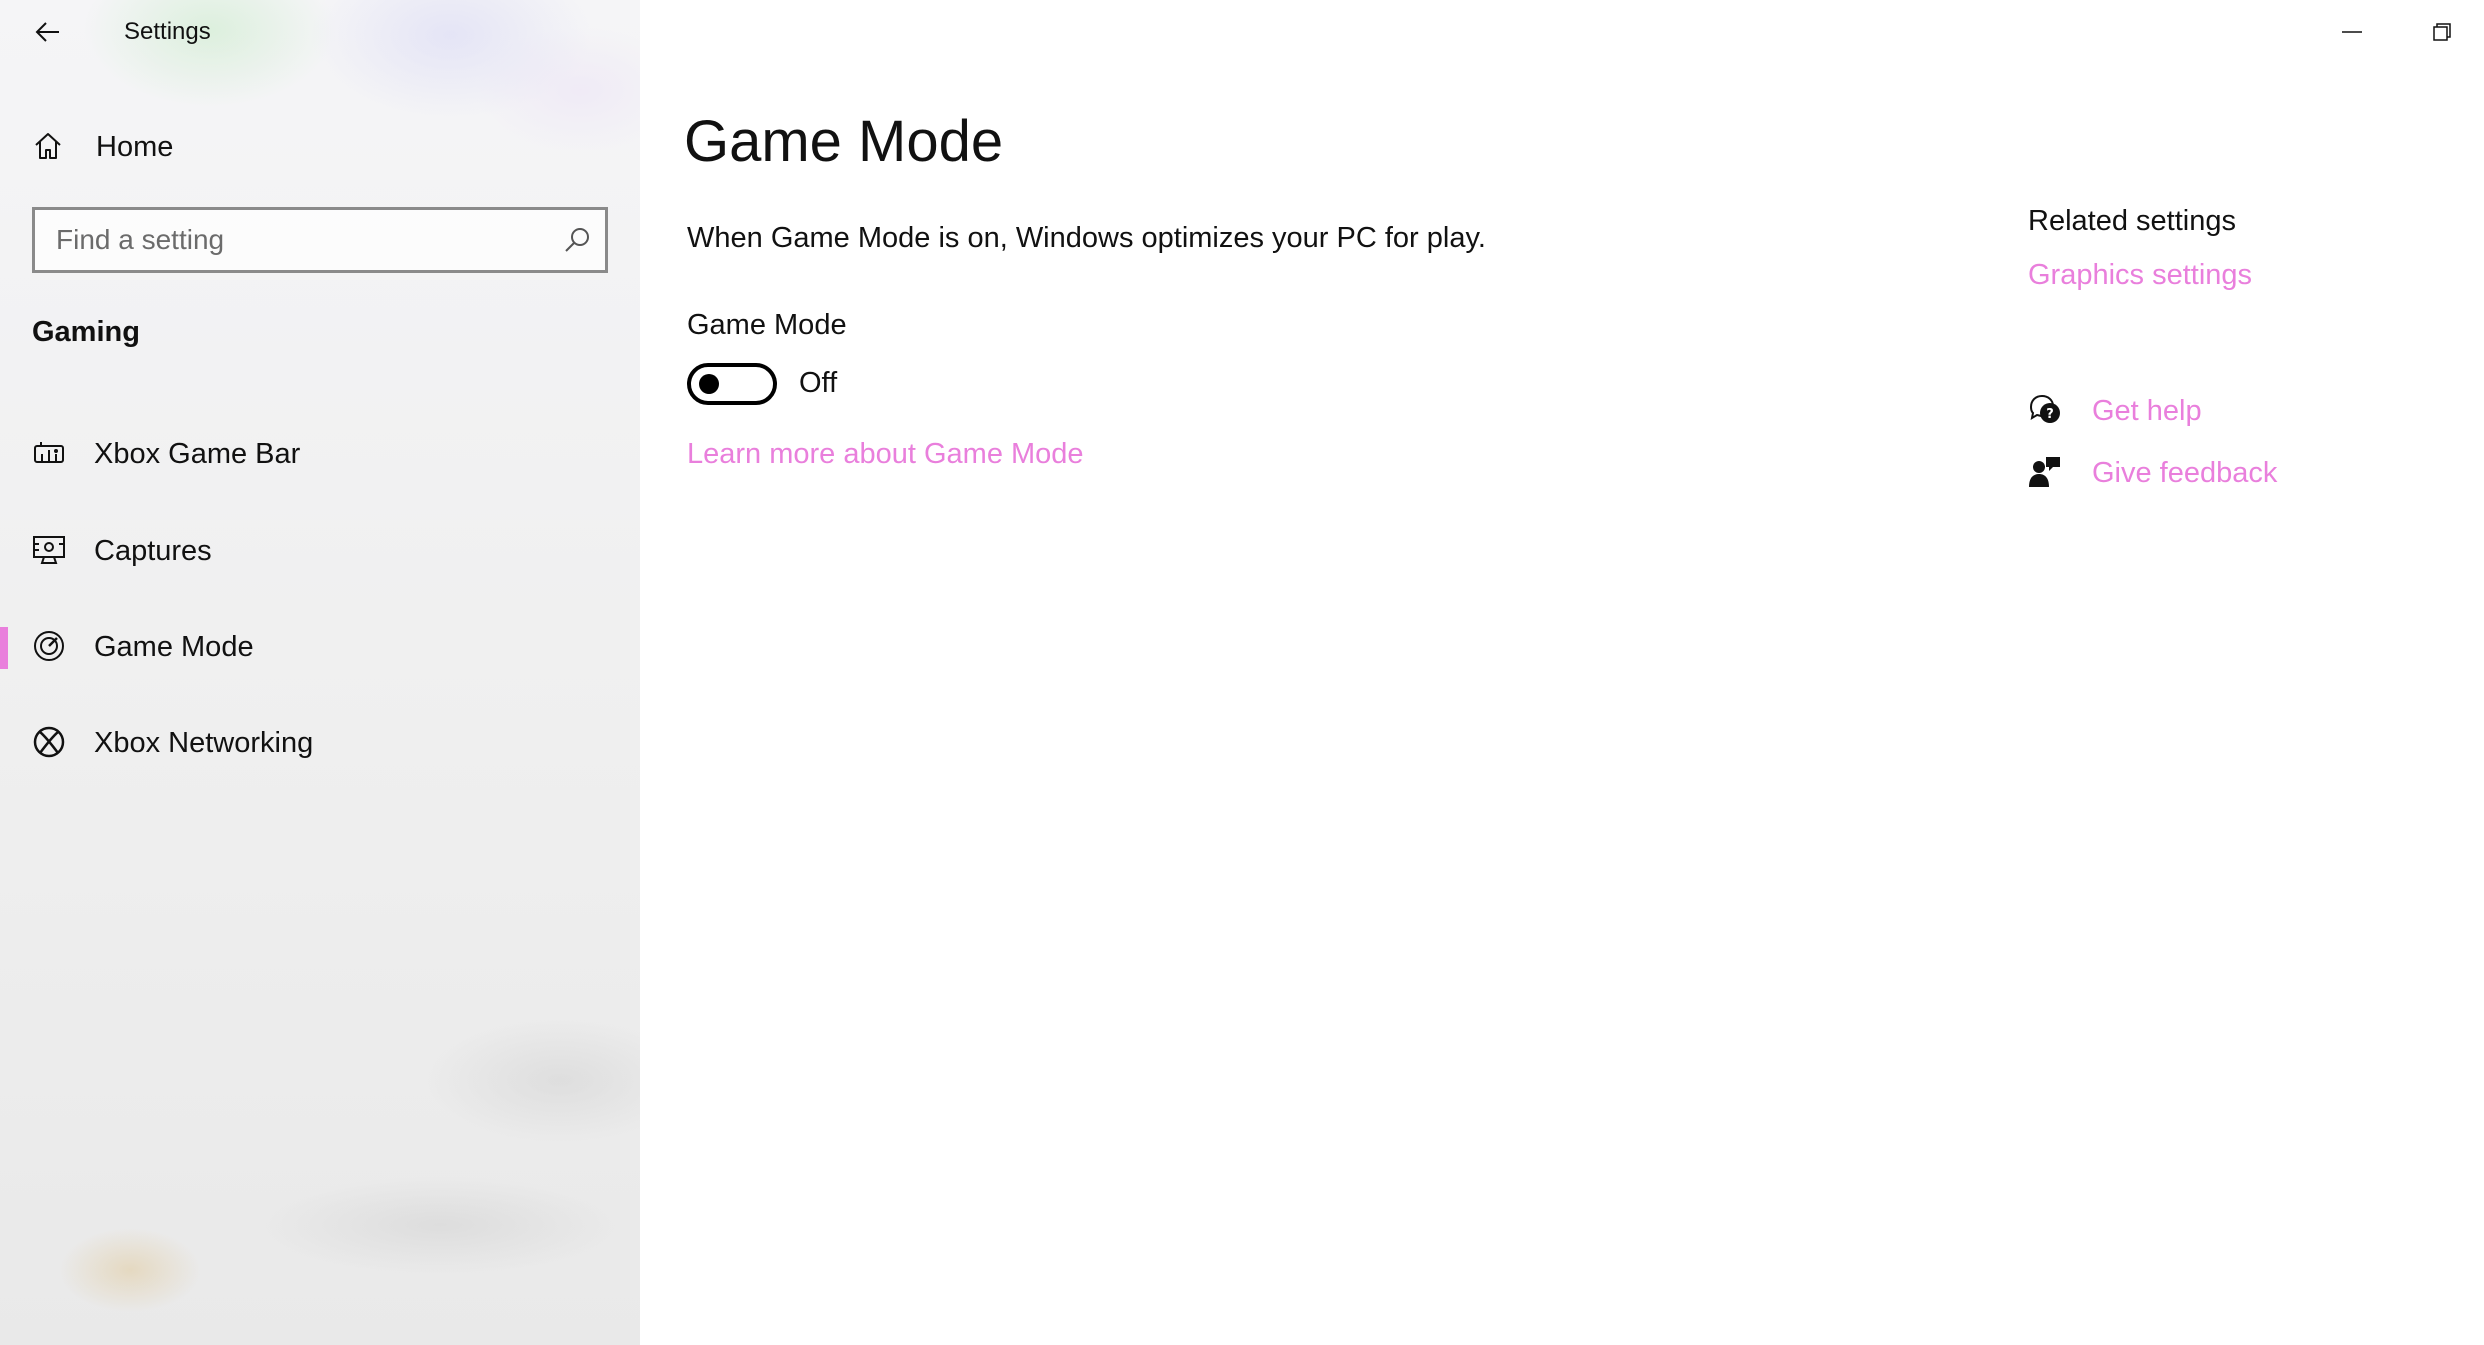 The image size is (2484, 1345). I want to click on page-title: Game Mode, so click(844, 141).